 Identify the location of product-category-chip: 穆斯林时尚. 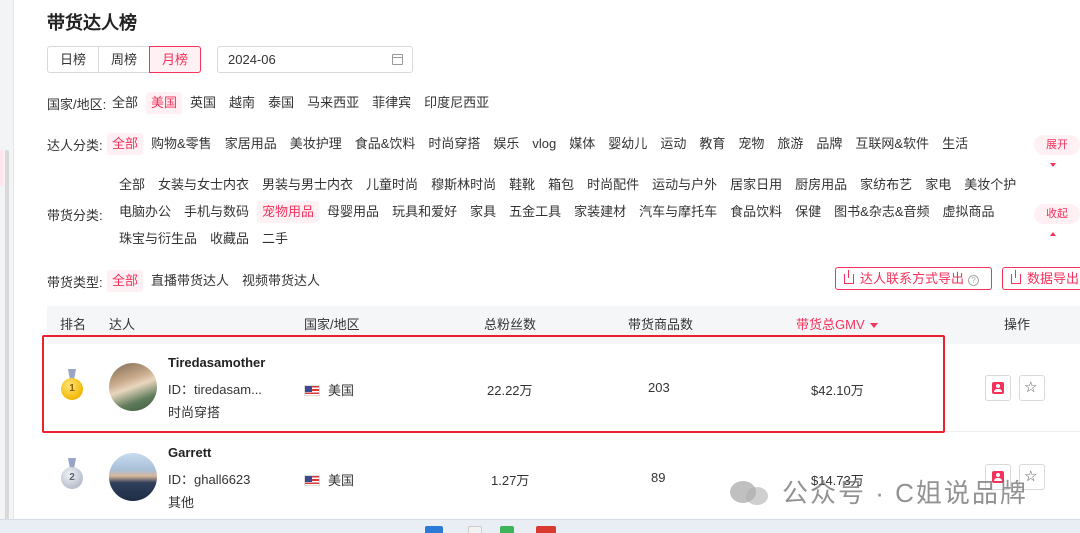
(463, 185).